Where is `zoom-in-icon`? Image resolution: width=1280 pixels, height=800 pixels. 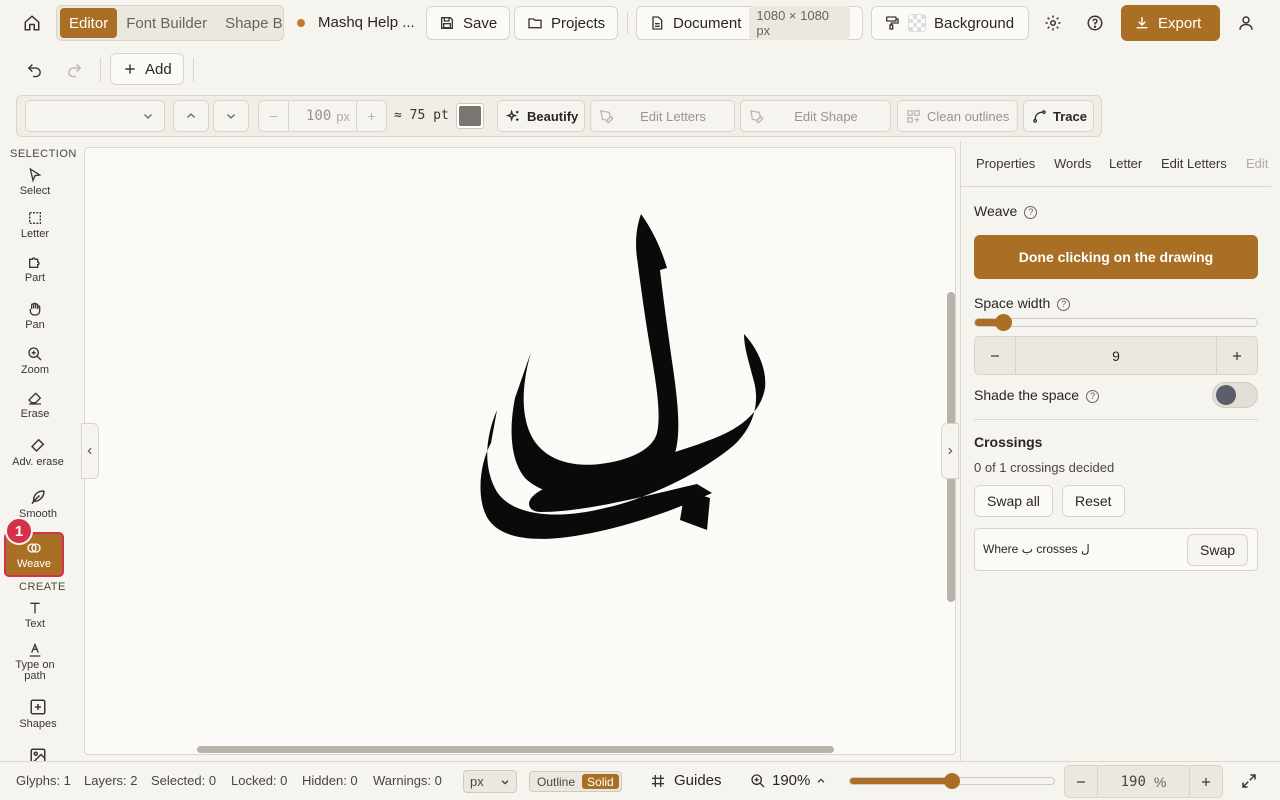 zoom-in-icon is located at coordinates (758, 781).